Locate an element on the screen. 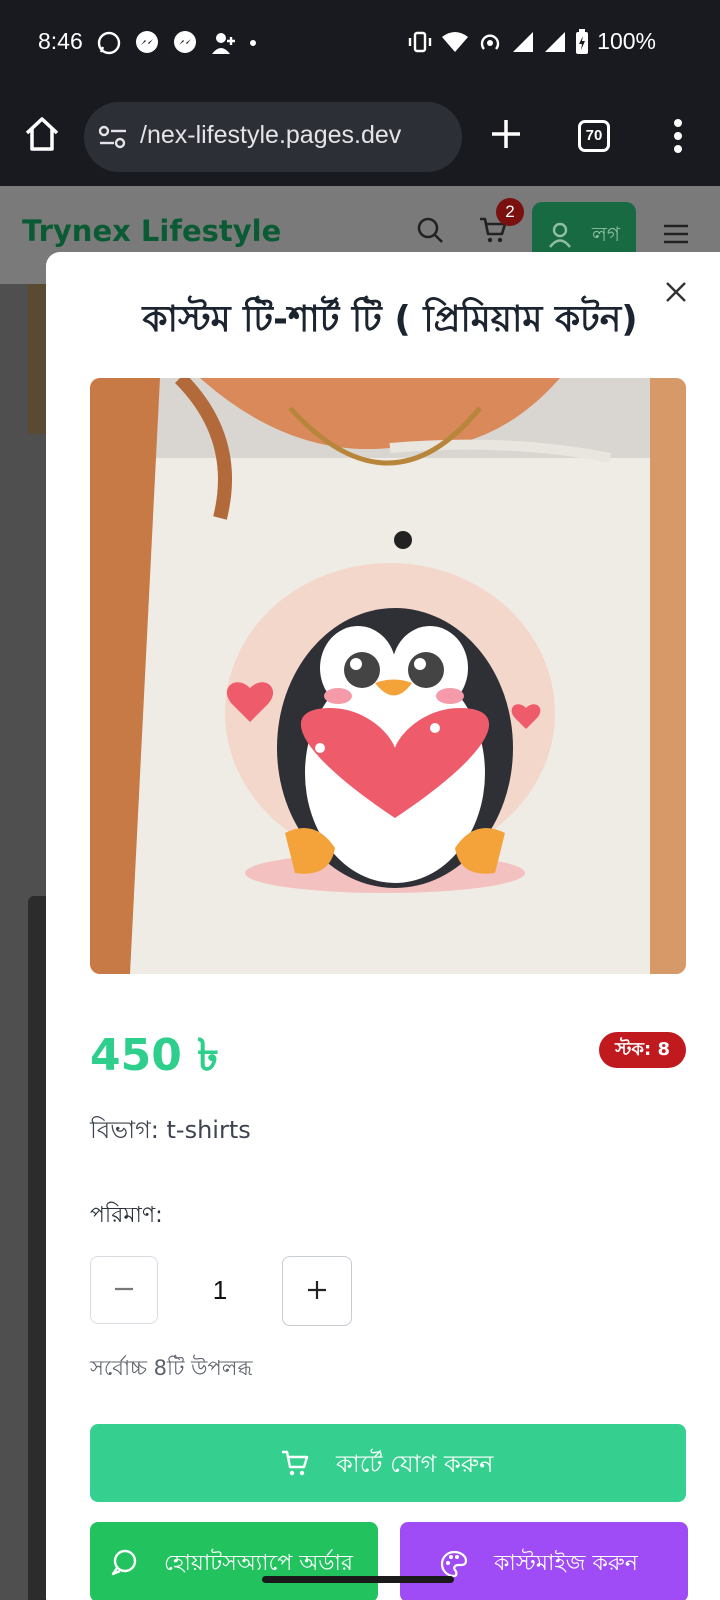 This screenshot has width=720, height=1600. browser-toolbar: /nex-lifestyle.pages.dev 70 is located at coordinates (360, 138).